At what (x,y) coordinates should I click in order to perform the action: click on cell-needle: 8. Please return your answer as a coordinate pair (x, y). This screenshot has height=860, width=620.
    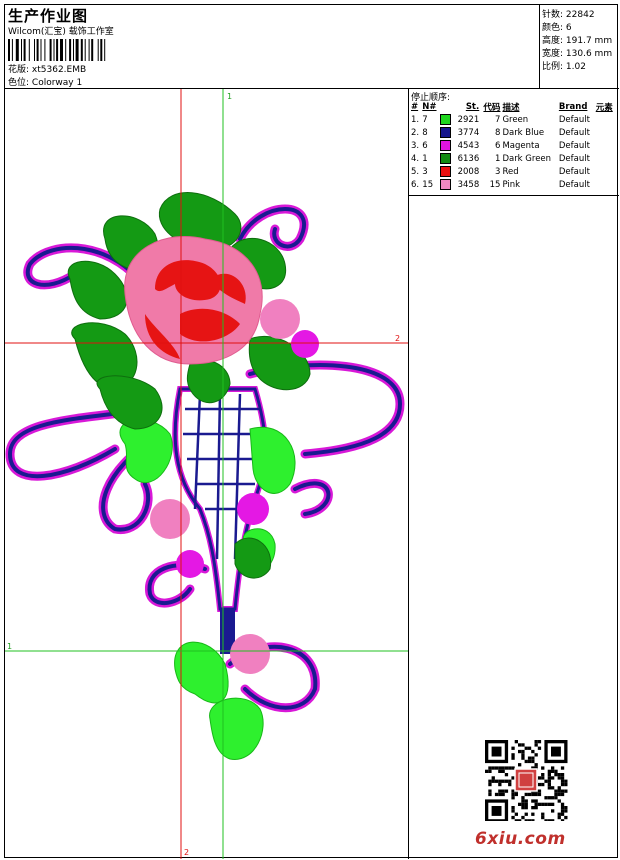
    Looking at the image, I should click on (425, 132).